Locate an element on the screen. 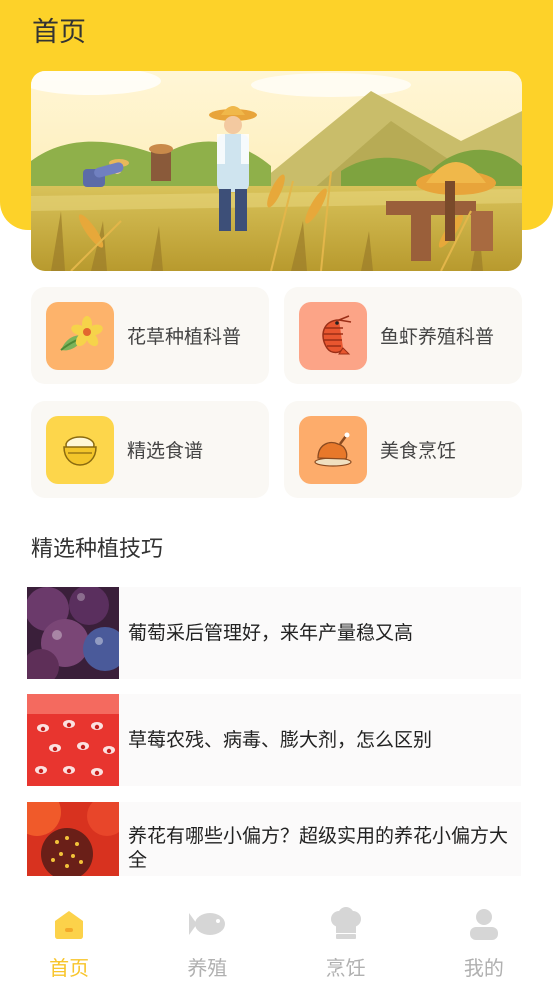 The width and height of the screenshot is (553, 983). category-cooking: 美食烹饪 is located at coordinates (403, 449).